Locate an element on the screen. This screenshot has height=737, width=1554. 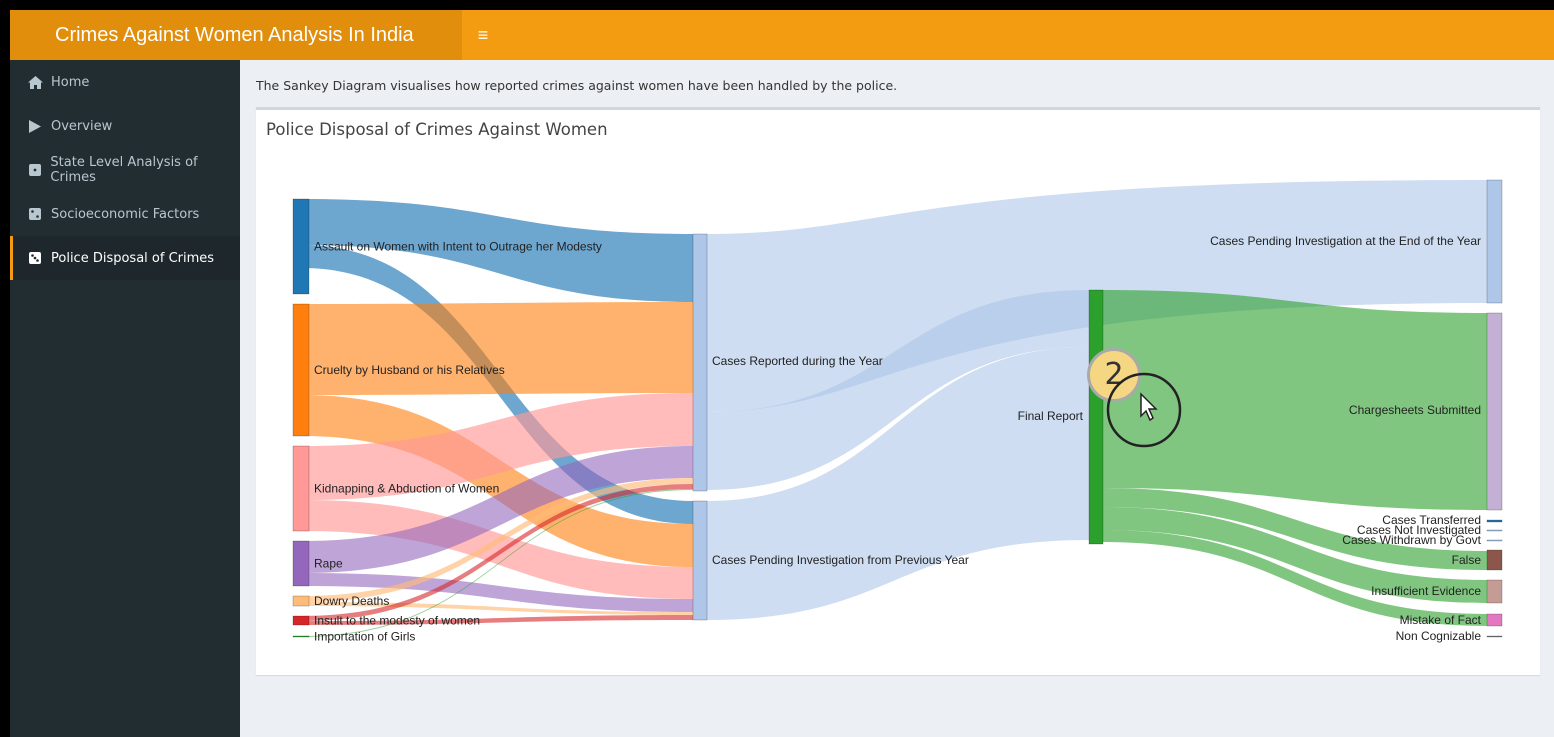
sankey-node-kidnapping-abduction-of-women is located at coordinates (301, 488).